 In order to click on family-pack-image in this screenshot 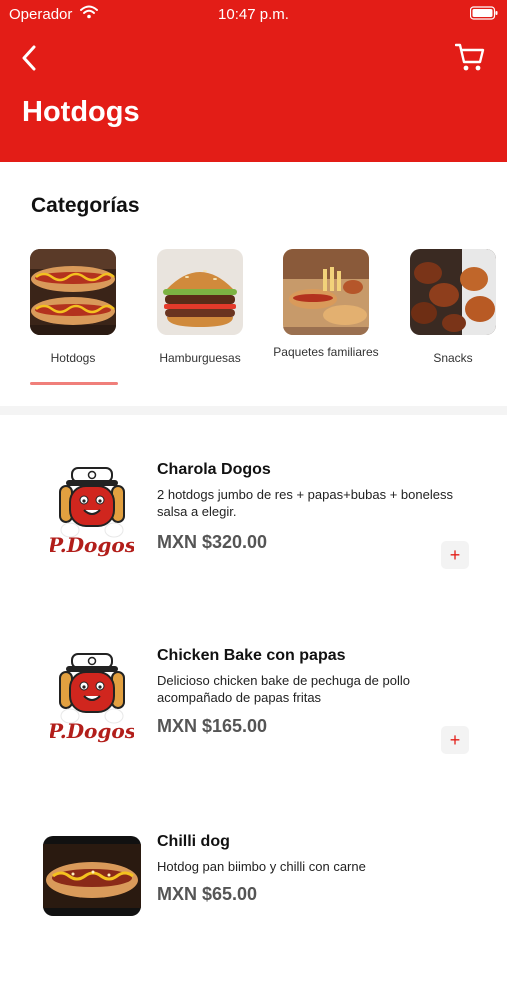, I will do `click(326, 292)`.